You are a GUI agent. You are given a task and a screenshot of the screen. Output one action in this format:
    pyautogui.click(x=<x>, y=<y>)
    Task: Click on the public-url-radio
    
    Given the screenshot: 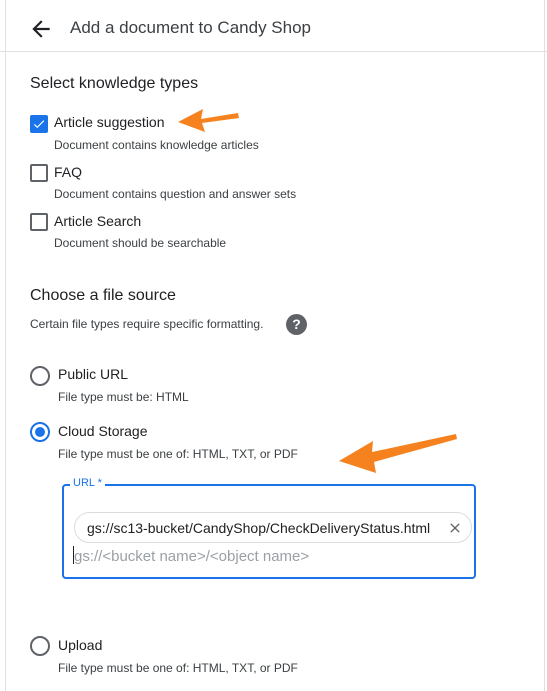 What is the action you would take?
    pyautogui.click(x=40, y=376)
    